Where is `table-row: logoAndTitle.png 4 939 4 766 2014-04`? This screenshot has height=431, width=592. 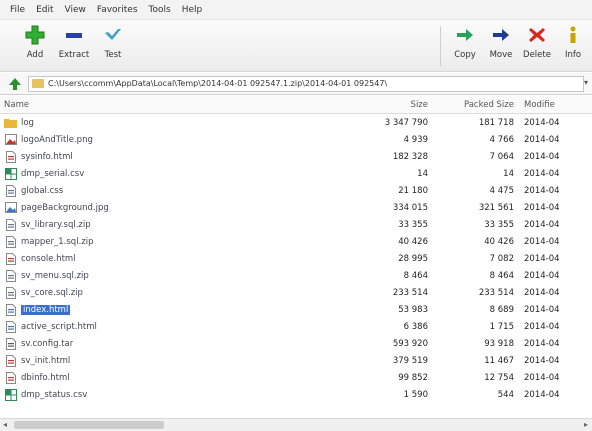
table-row: logoAndTitle.png 4 939 4 766 2014-04 is located at coordinates (296, 139).